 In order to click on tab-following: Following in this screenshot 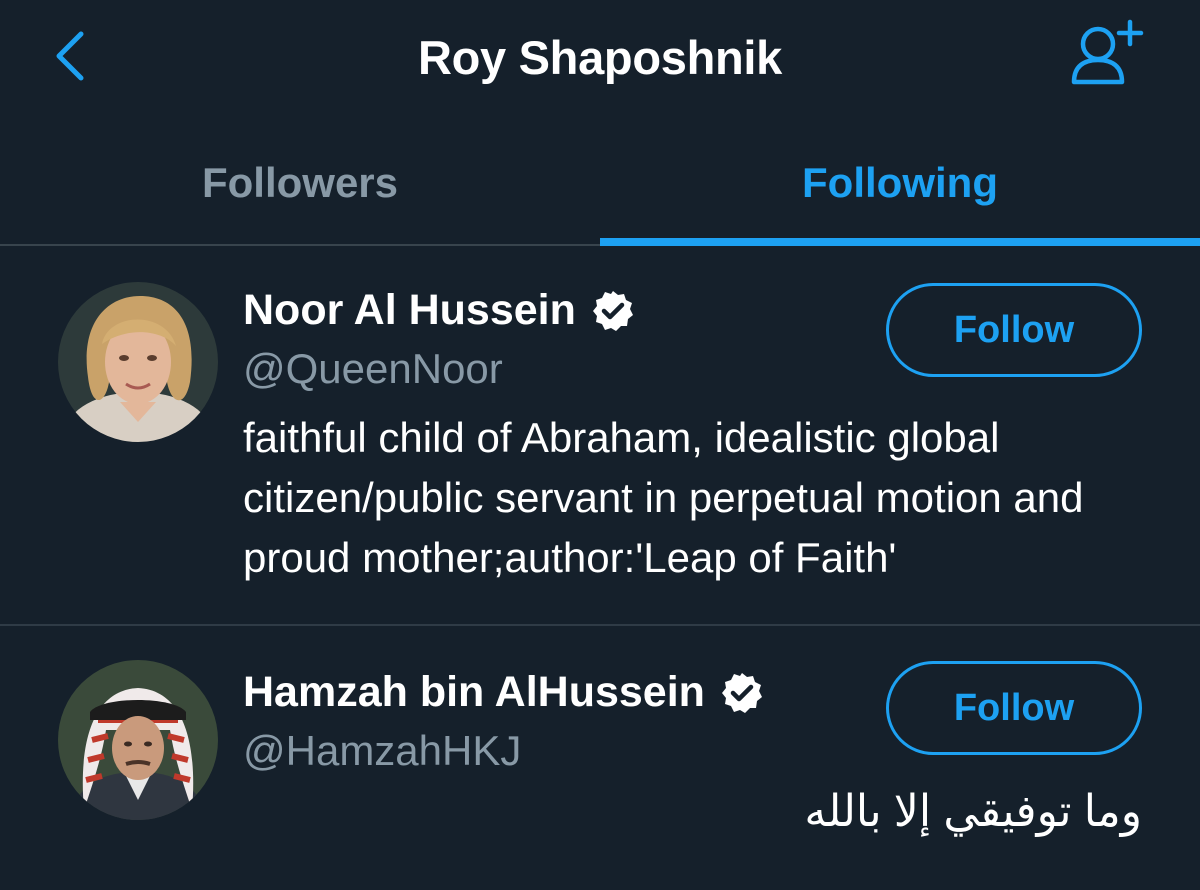, I will do `click(900, 183)`.